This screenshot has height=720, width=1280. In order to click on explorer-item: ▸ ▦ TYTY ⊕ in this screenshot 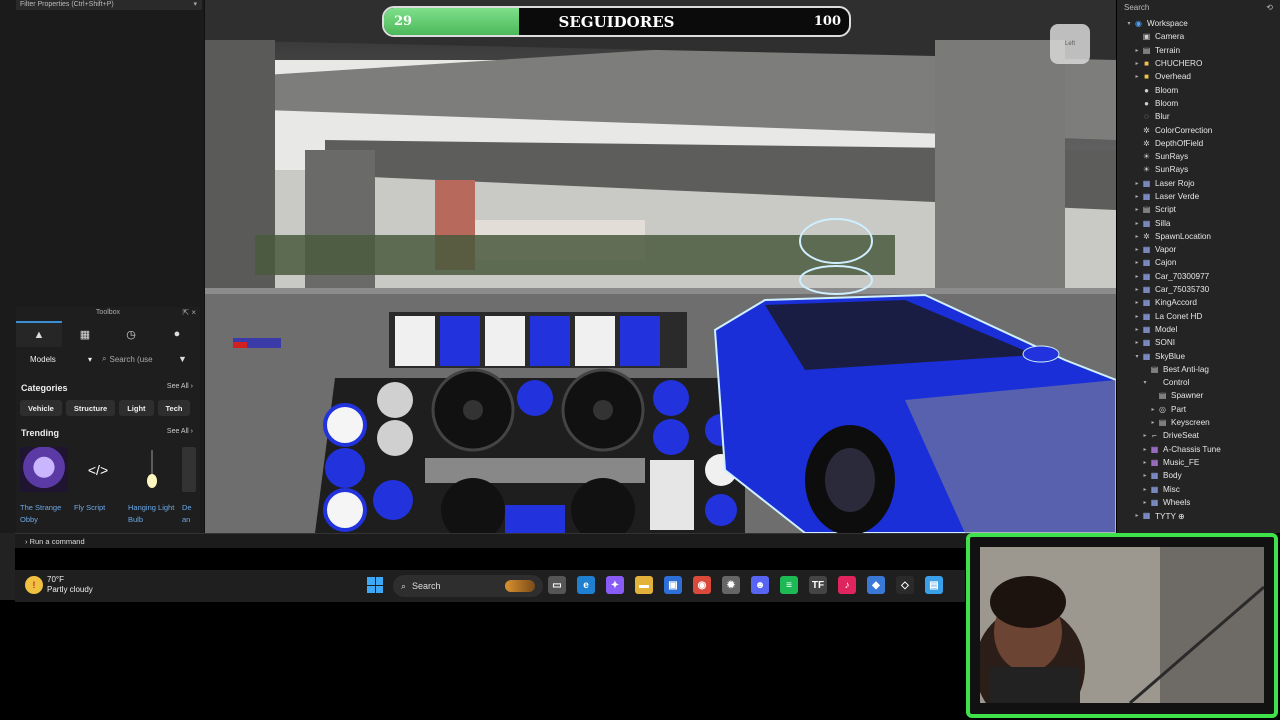, I will do `click(1198, 515)`.